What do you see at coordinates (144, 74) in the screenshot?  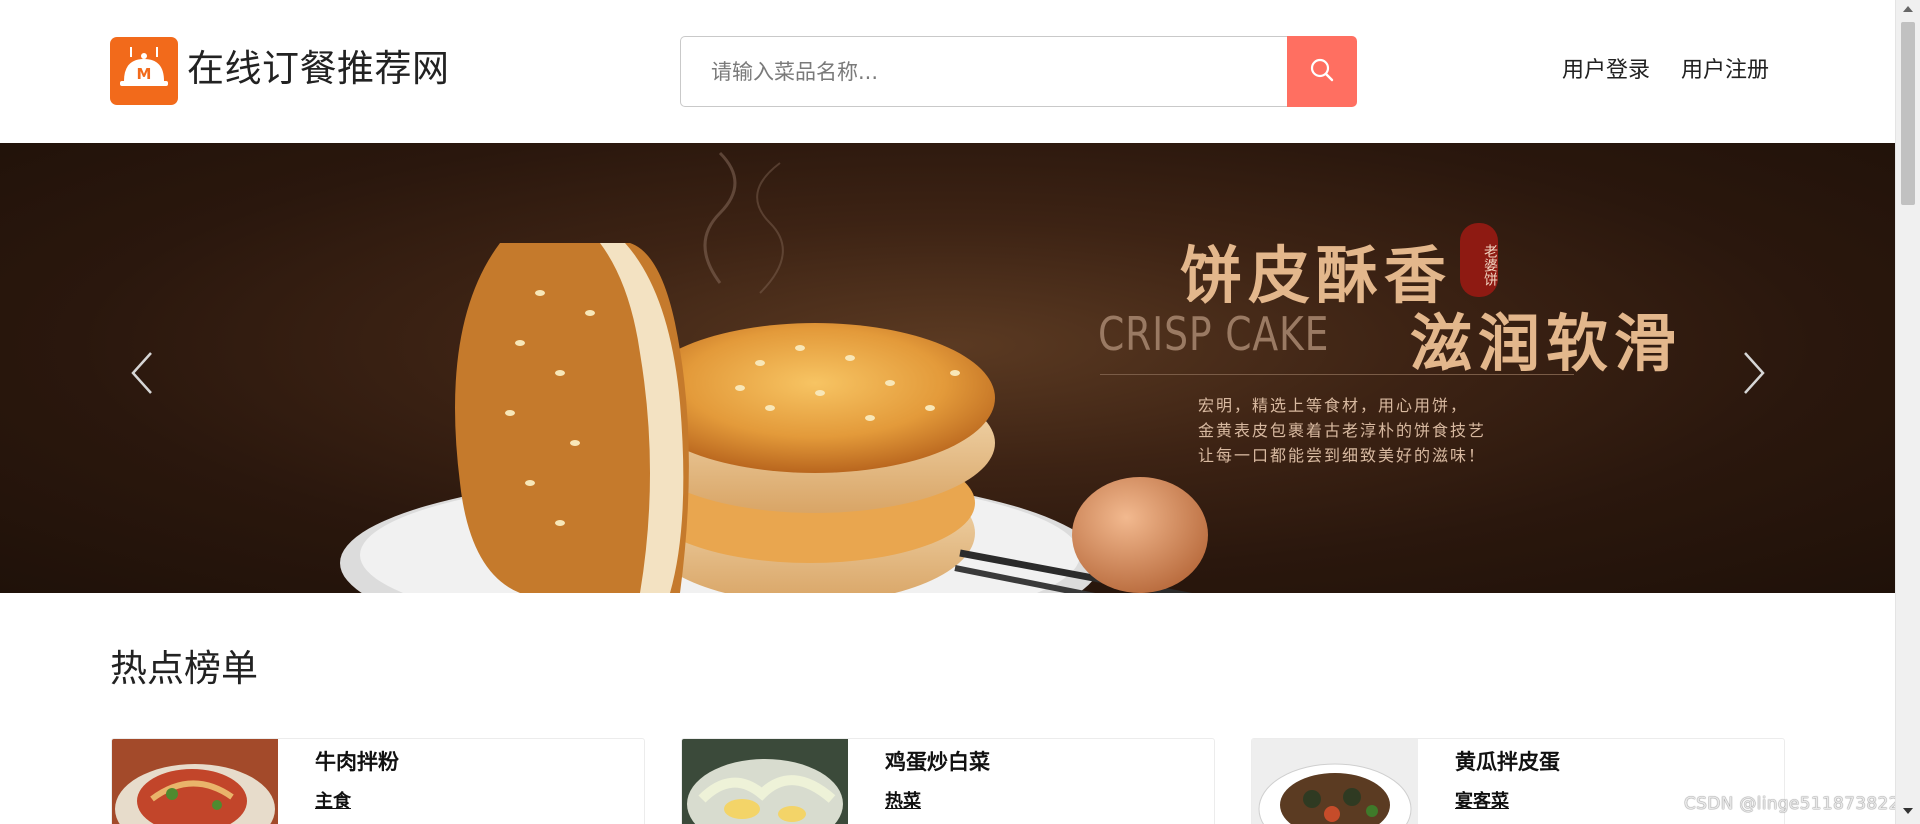 I see `svg-text: M` at bounding box center [144, 74].